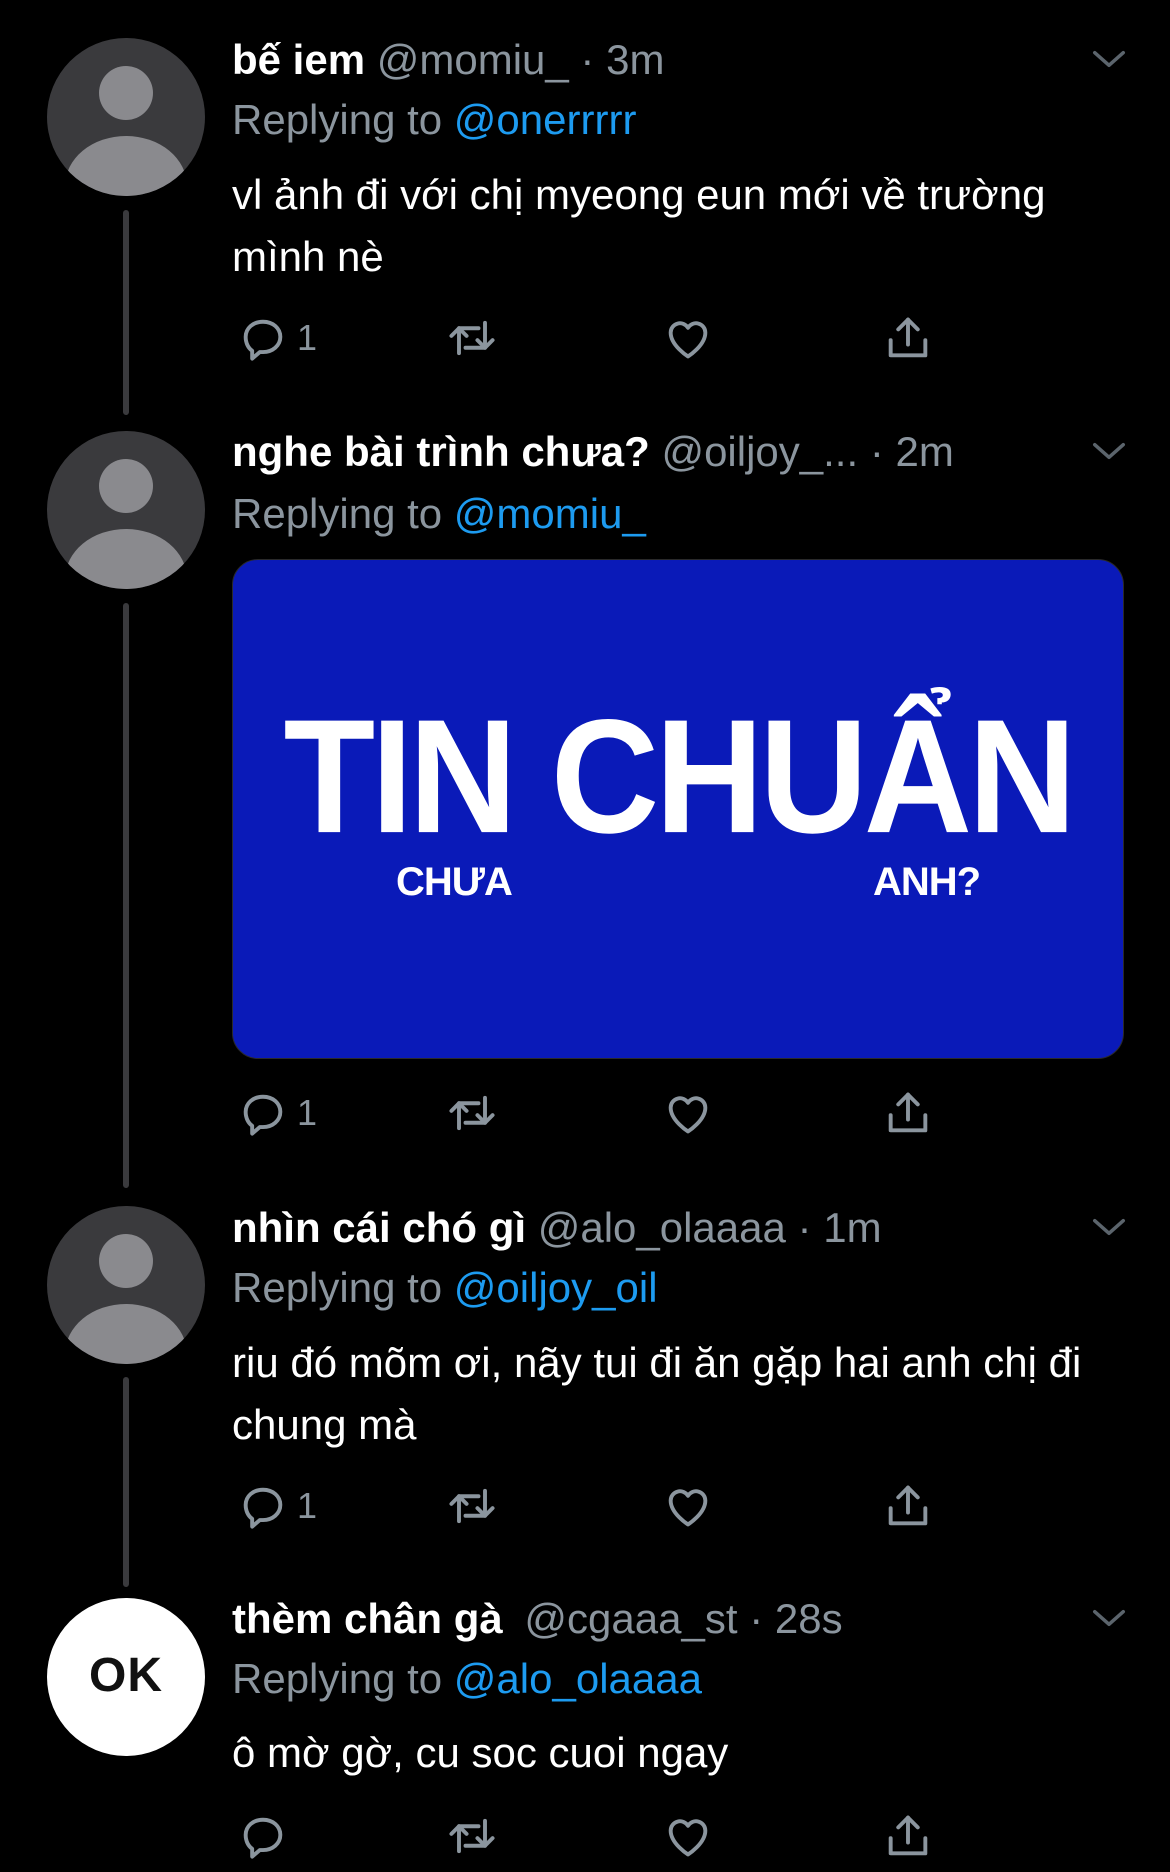 This screenshot has height=1872, width=1170. I want to click on tweet-header: nghe bài trình chưa? @oiljoy_... · 2m, so click(593, 452).